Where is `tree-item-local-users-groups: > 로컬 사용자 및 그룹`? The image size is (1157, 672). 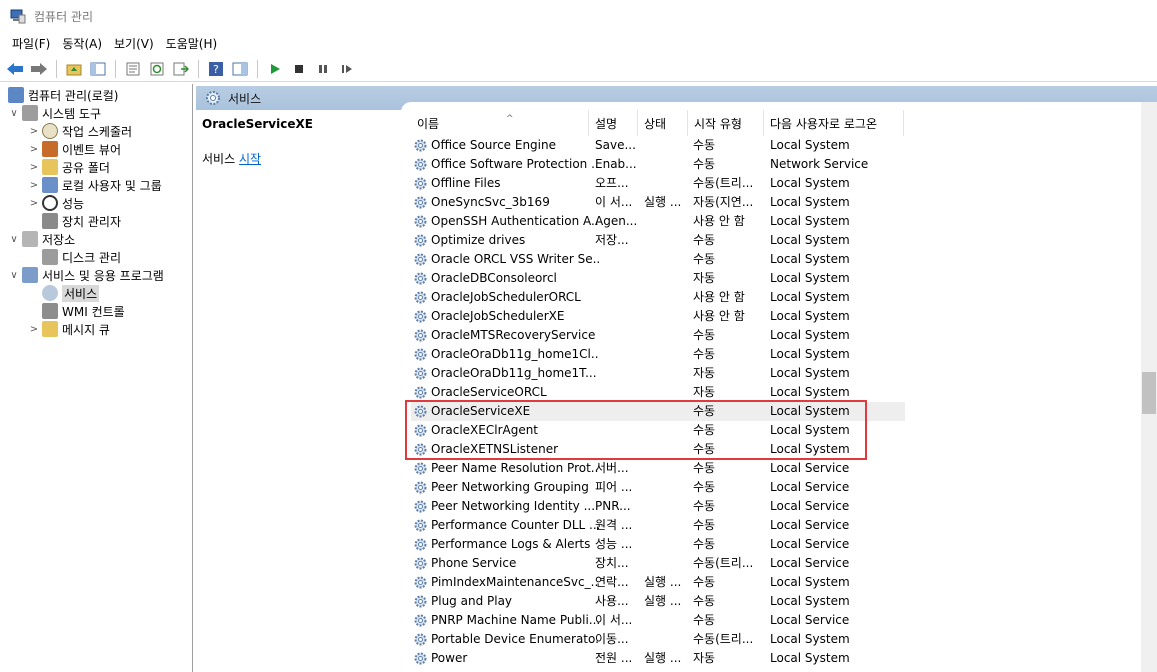 tree-item-local-users-groups: > 로컬 사용자 및 그룹 is located at coordinates (95, 185).